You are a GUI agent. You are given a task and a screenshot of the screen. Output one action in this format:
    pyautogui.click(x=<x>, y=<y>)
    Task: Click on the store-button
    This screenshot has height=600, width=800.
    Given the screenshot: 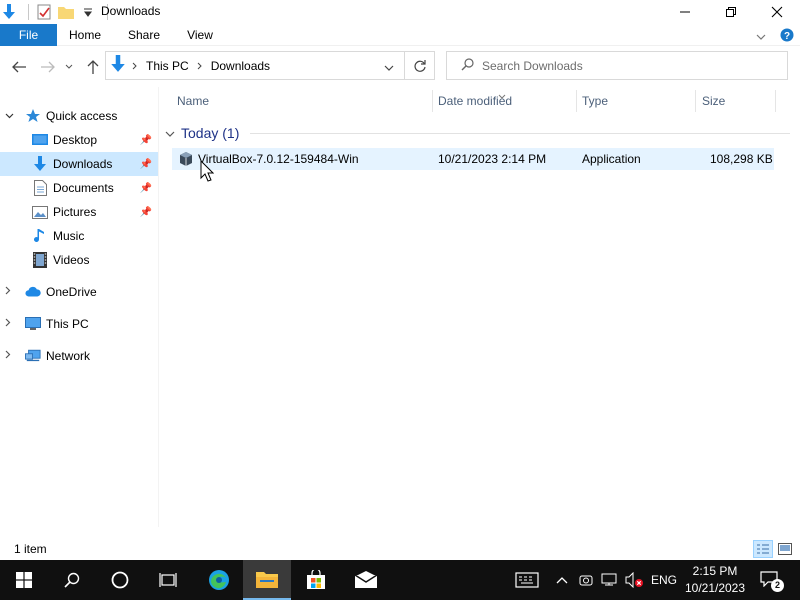 What is the action you would take?
    pyautogui.click(x=316, y=580)
    